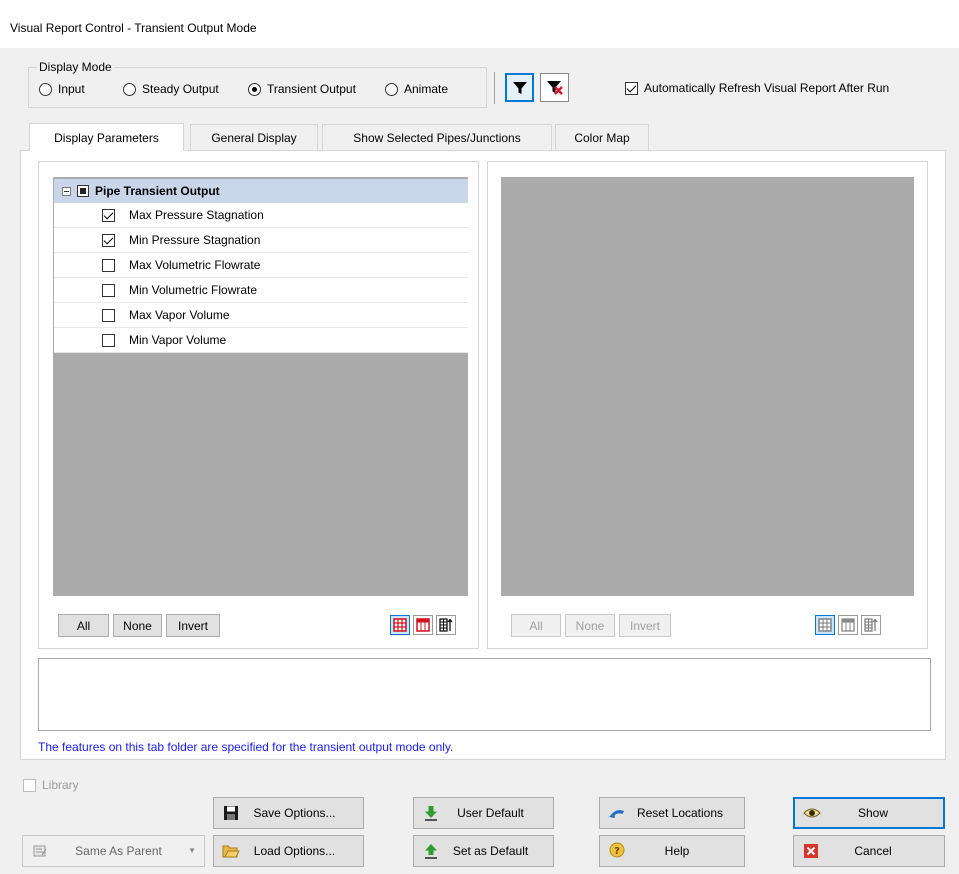  I want to click on help-button: ? Help, so click(672, 851).